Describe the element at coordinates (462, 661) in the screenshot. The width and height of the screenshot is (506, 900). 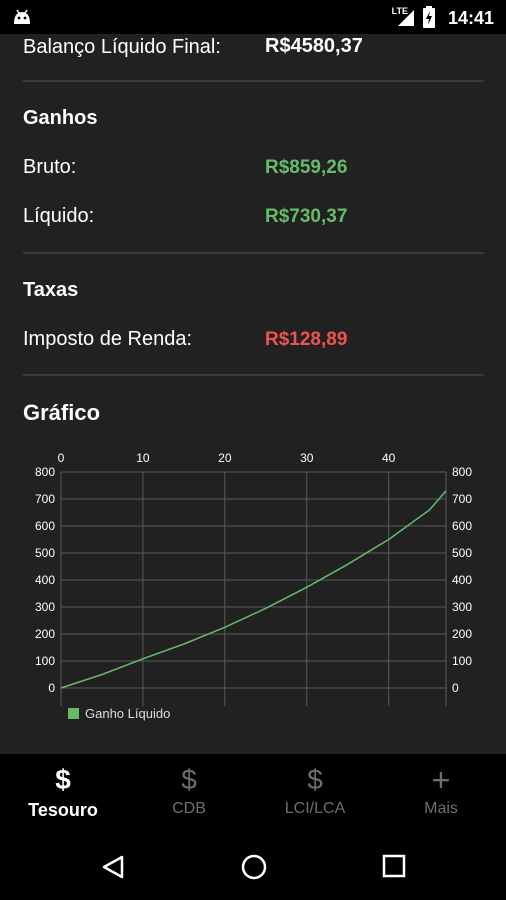
I see `y-tick-label-right: 100` at that location.